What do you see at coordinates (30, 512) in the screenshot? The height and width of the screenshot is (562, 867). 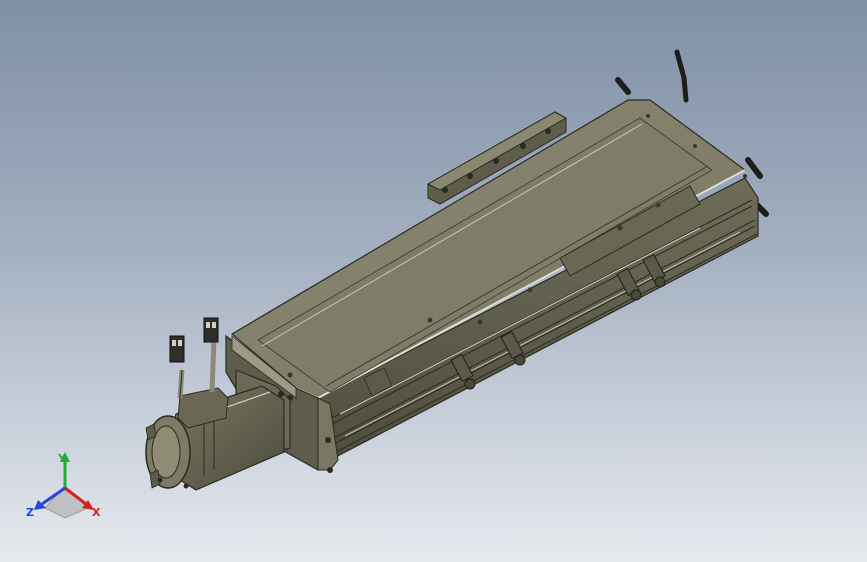 I see `triad-z-label: Z` at bounding box center [30, 512].